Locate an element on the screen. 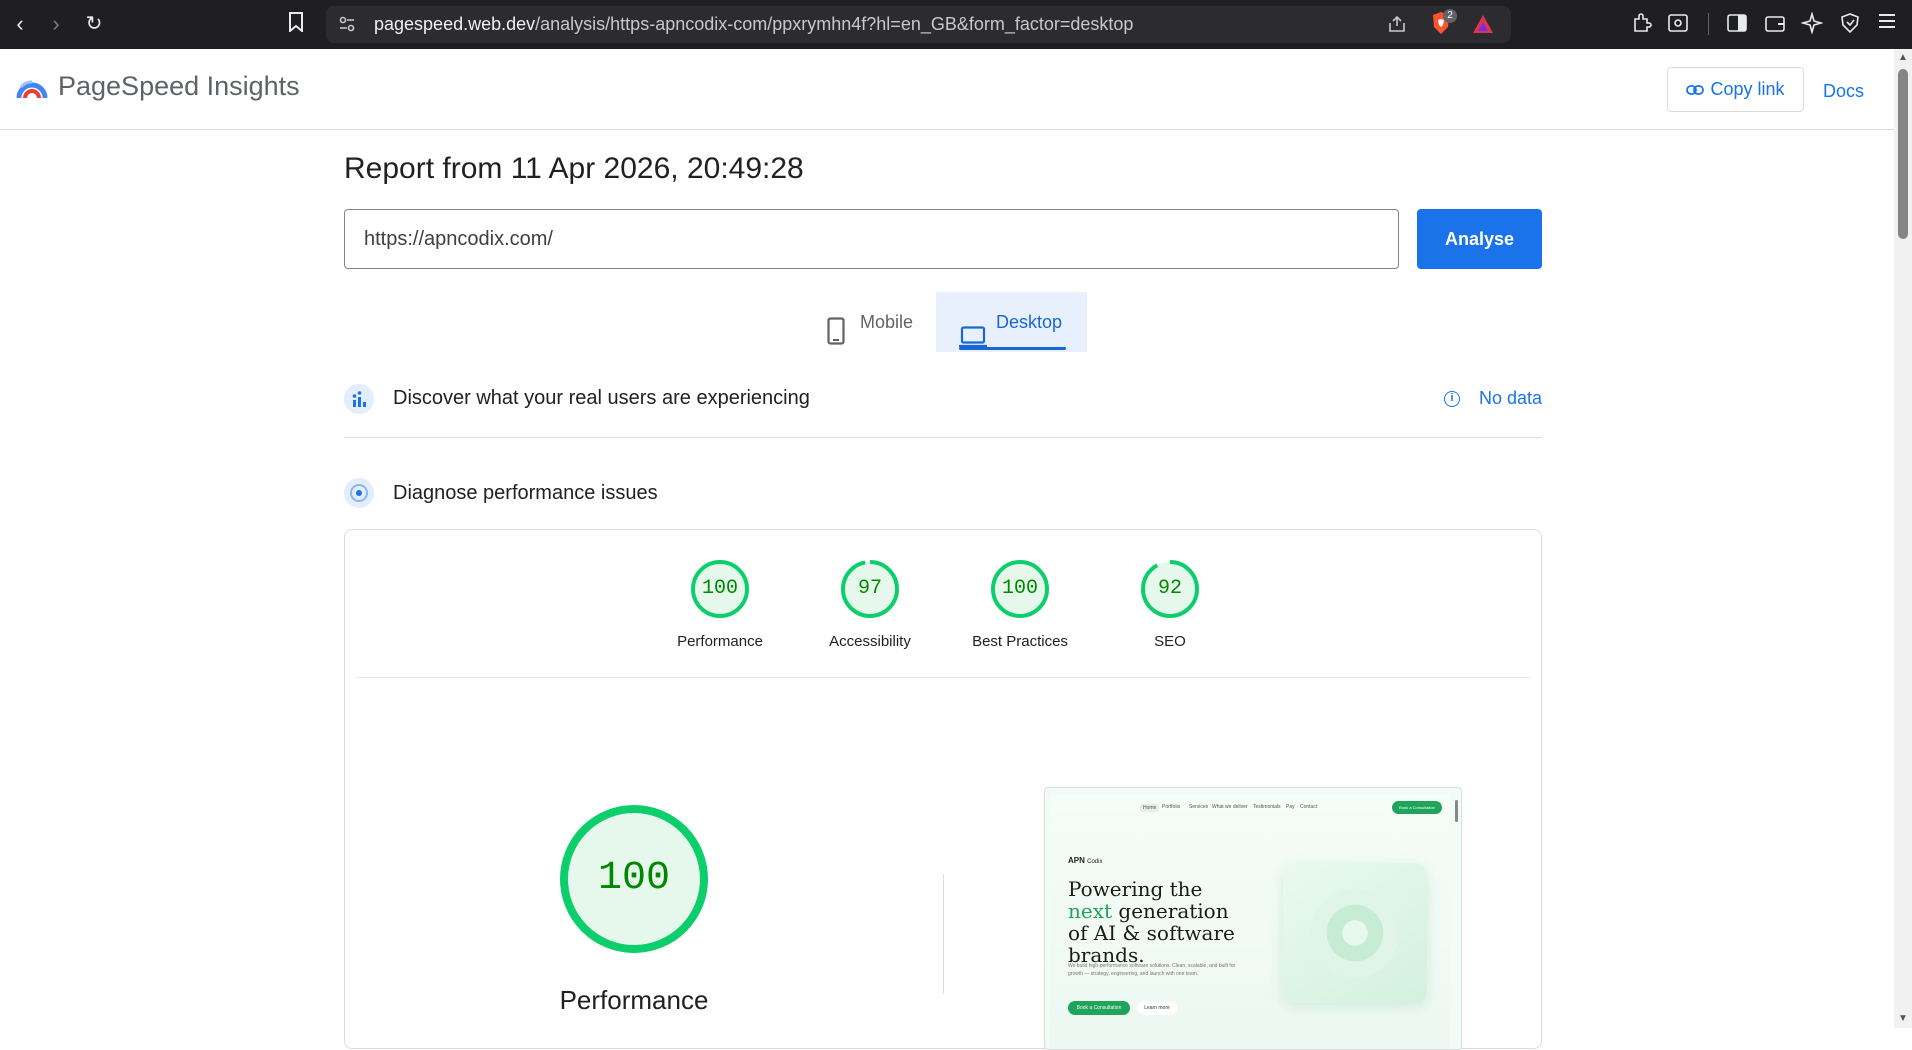 The width and height of the screenshot is (1912, 1050). diagnose-heading: Diagnose performance issues is located at coordinates (525, 493).